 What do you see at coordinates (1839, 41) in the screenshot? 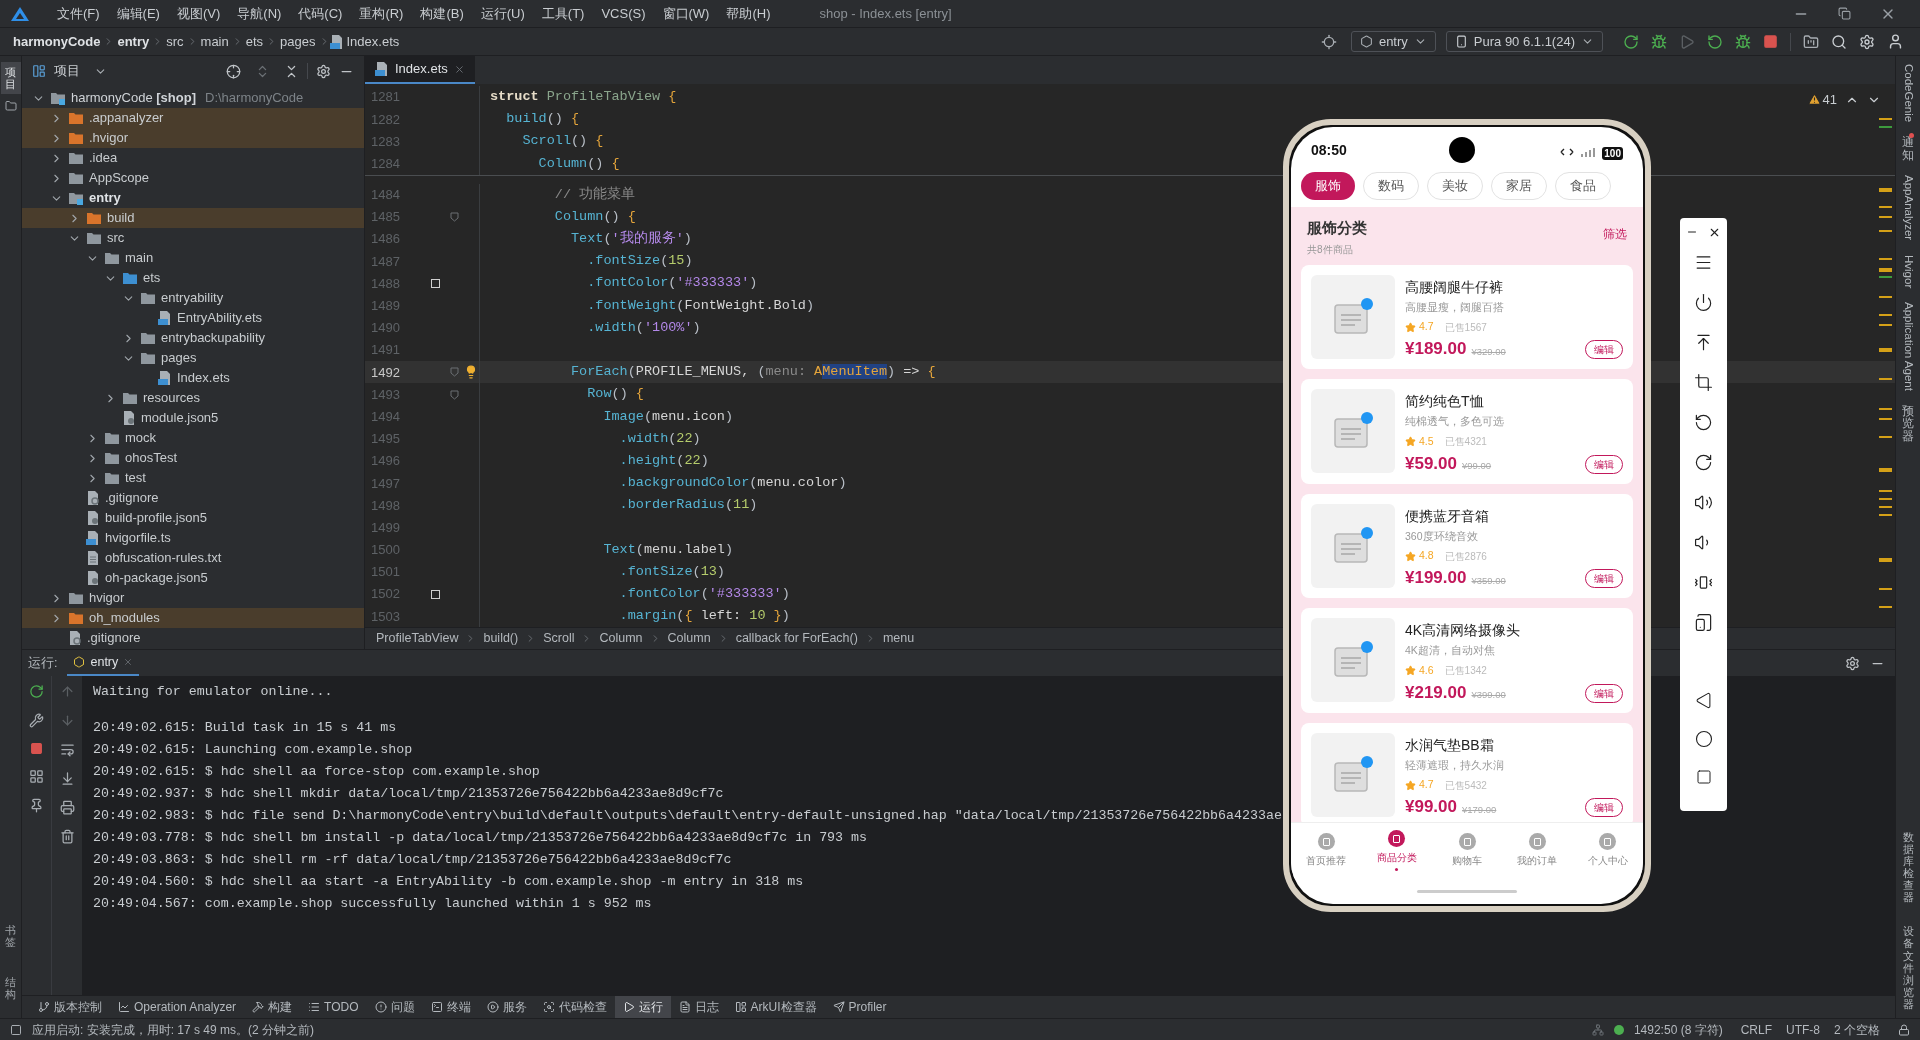
I see `search-icon` at bounding box center [1839, 41].